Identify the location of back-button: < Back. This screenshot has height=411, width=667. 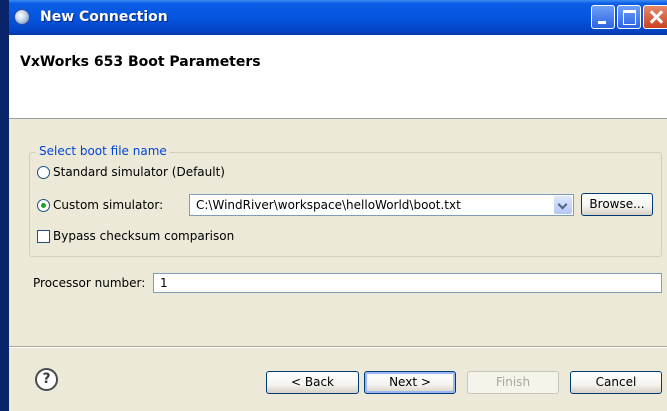
(312, 382).